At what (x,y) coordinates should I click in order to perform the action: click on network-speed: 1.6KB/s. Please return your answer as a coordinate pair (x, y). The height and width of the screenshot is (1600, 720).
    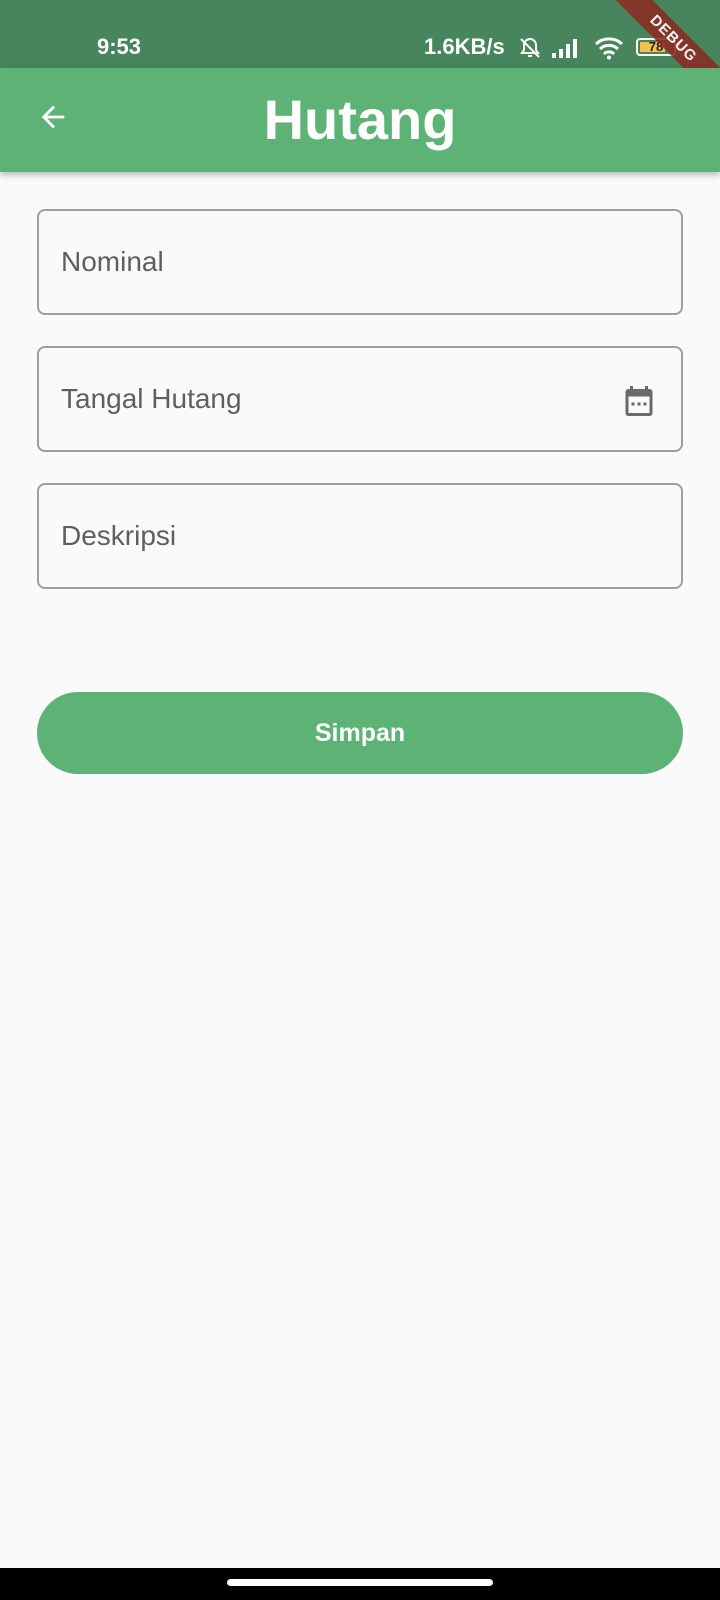
    Looking at the image, I should click on (464, 46).